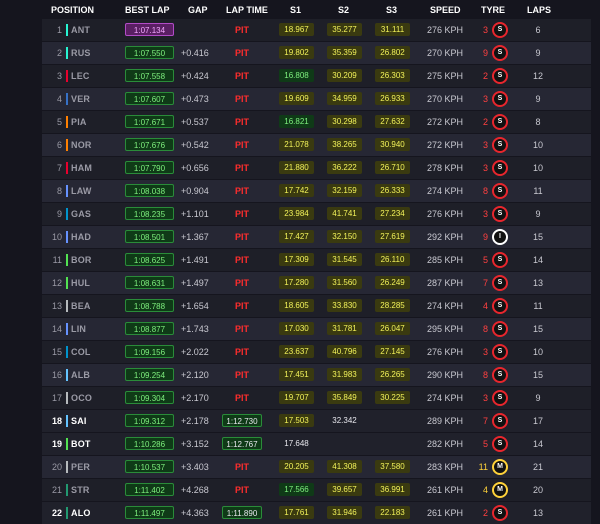 The image size is (600, 524). What do you see at coordinates (59, 99) in the screenshot?
I see `position-number: 4` at bounding box center [59, 99].